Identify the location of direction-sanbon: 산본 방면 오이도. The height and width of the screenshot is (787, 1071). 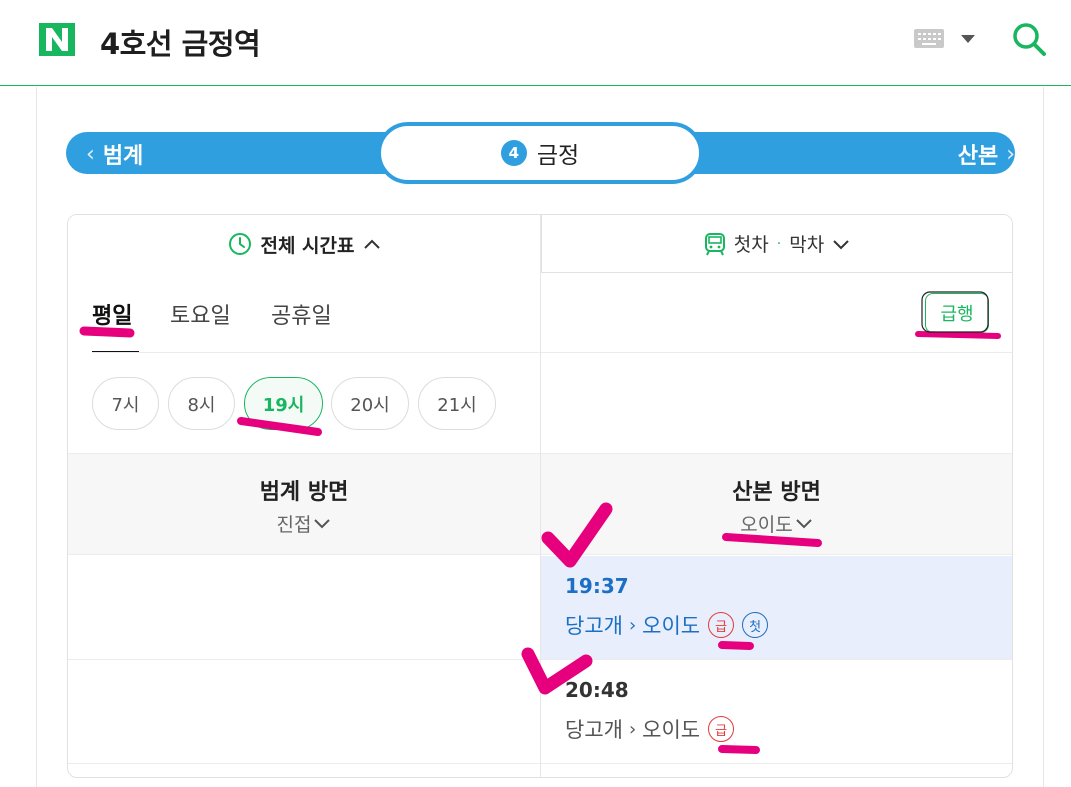
(776, 505).